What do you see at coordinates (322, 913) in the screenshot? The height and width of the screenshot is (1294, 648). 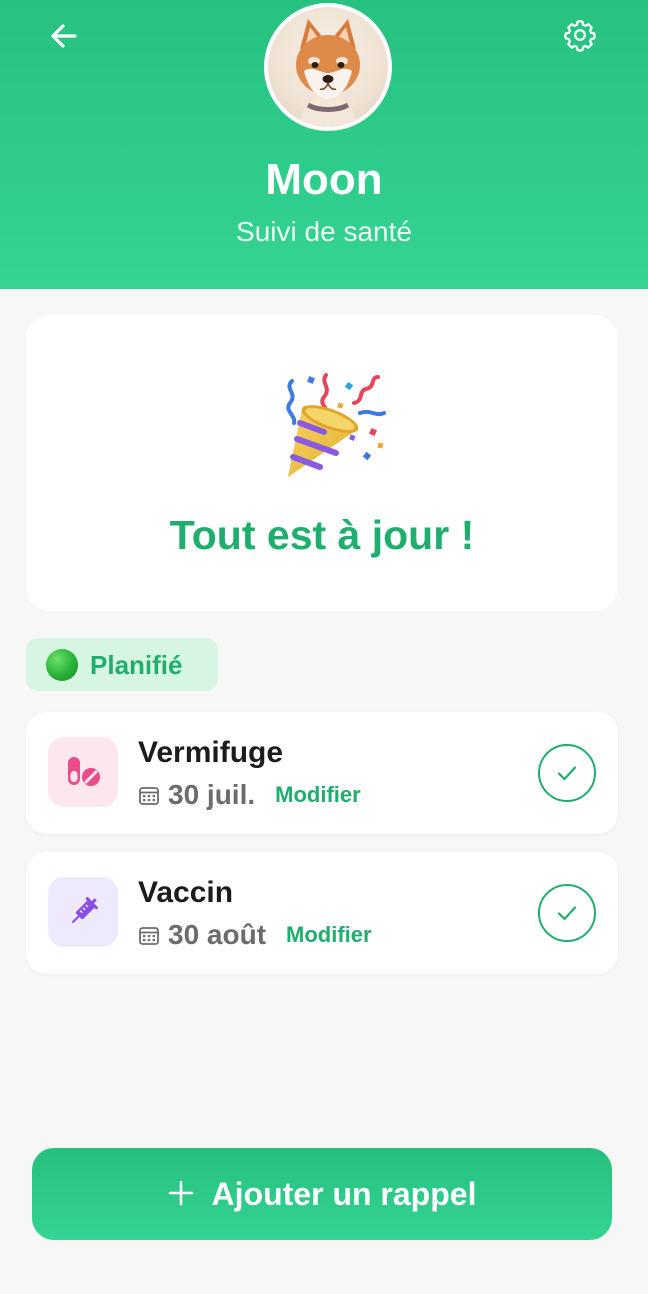 I see `reminder-card: Vaccin 30 août Modifier` at bounding box center [322, 913].